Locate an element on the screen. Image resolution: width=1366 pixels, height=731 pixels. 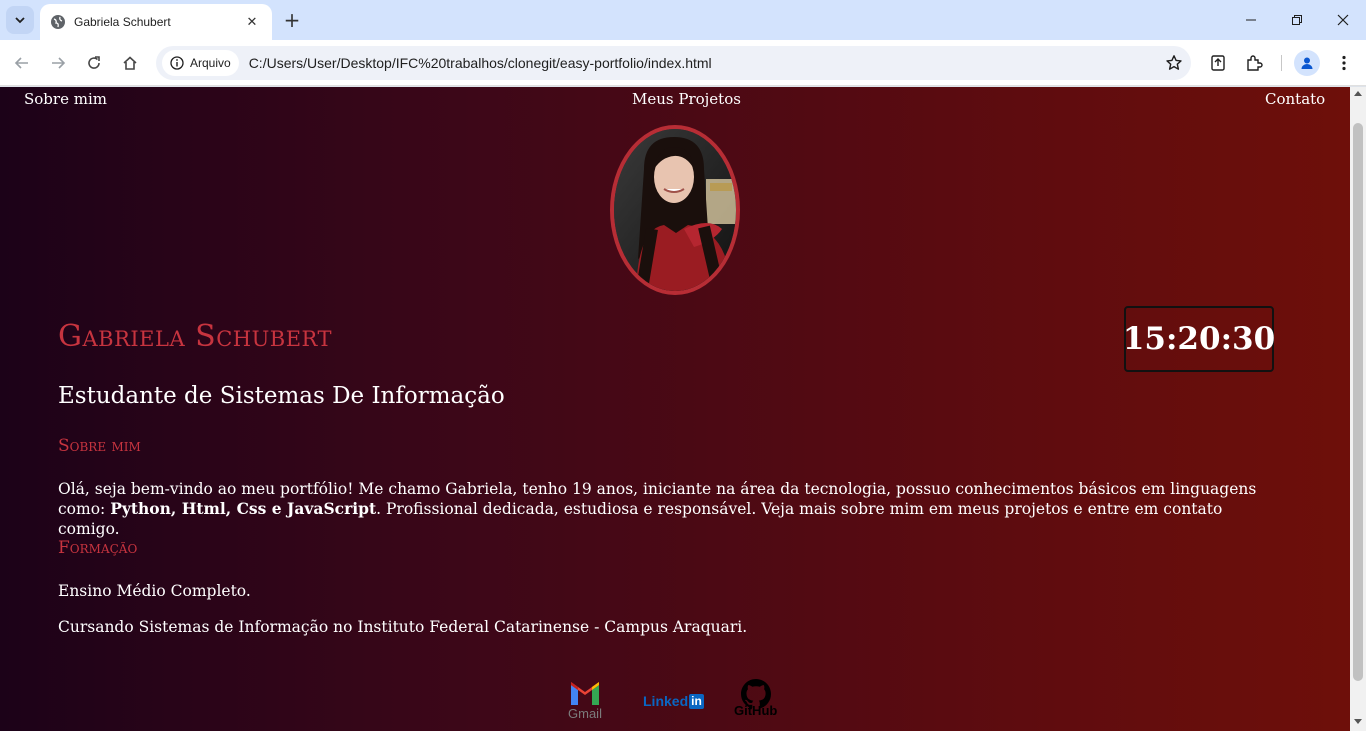
share-icon is located at coordinates (1218, 63).